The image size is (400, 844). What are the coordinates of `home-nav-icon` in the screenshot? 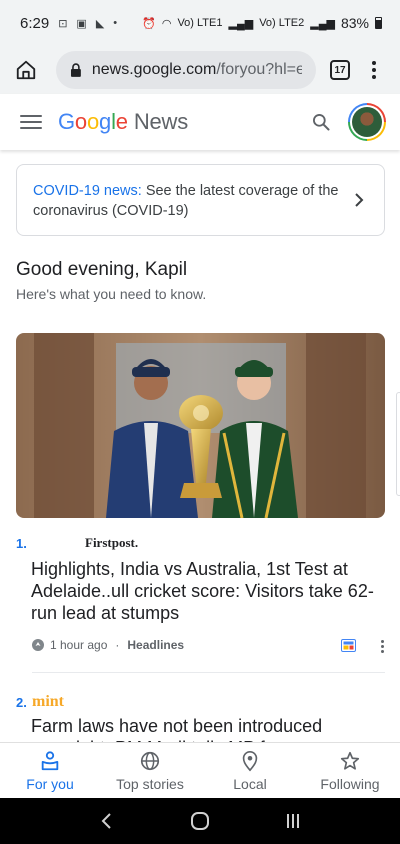 It's located at (200, 821).